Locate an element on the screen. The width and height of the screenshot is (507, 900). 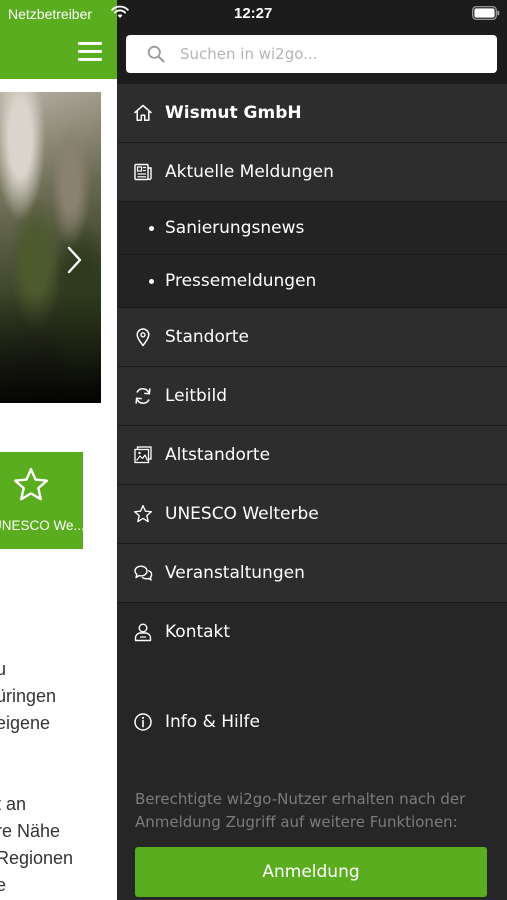
refresh-icon is located at coordinates (143, 396).